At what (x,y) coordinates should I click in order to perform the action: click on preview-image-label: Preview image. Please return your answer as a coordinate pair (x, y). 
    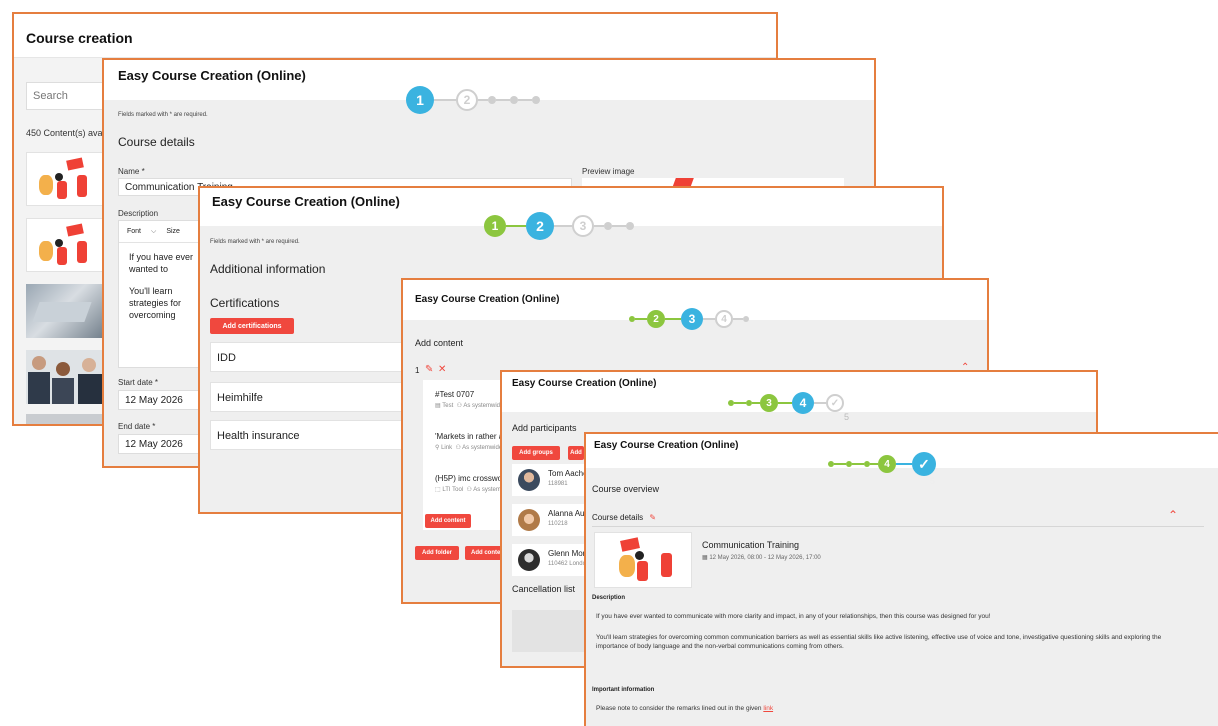
    Looking at the image, I should click on (608, 171).